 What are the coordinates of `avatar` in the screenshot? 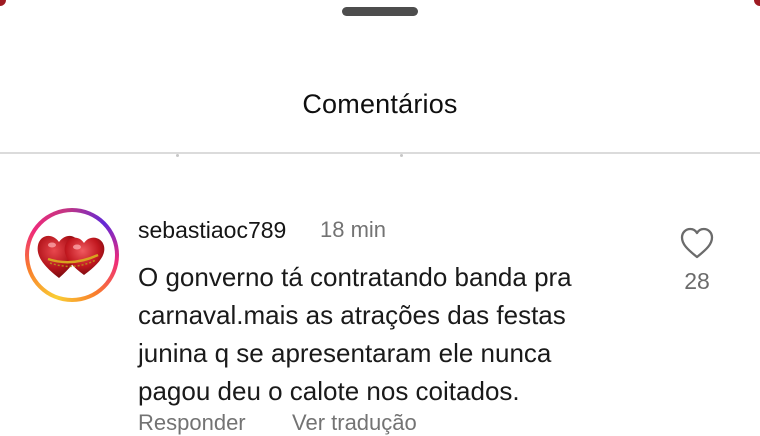 It's located at (72, 255).